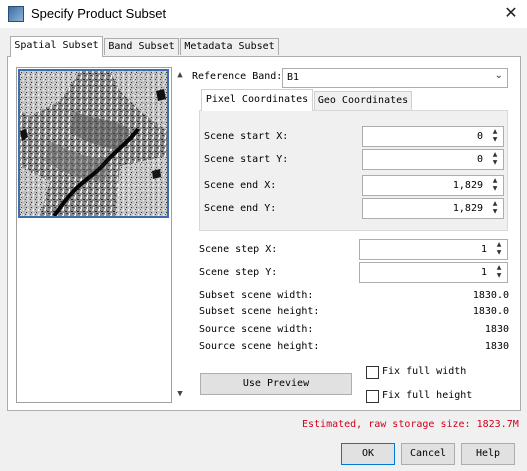 This screenshot has width=527, height=471. Describe the element at coordinates (433, 185) in the screenshot. I see `scene-end-x-input: 1,829 ▲ ▼` at that location.